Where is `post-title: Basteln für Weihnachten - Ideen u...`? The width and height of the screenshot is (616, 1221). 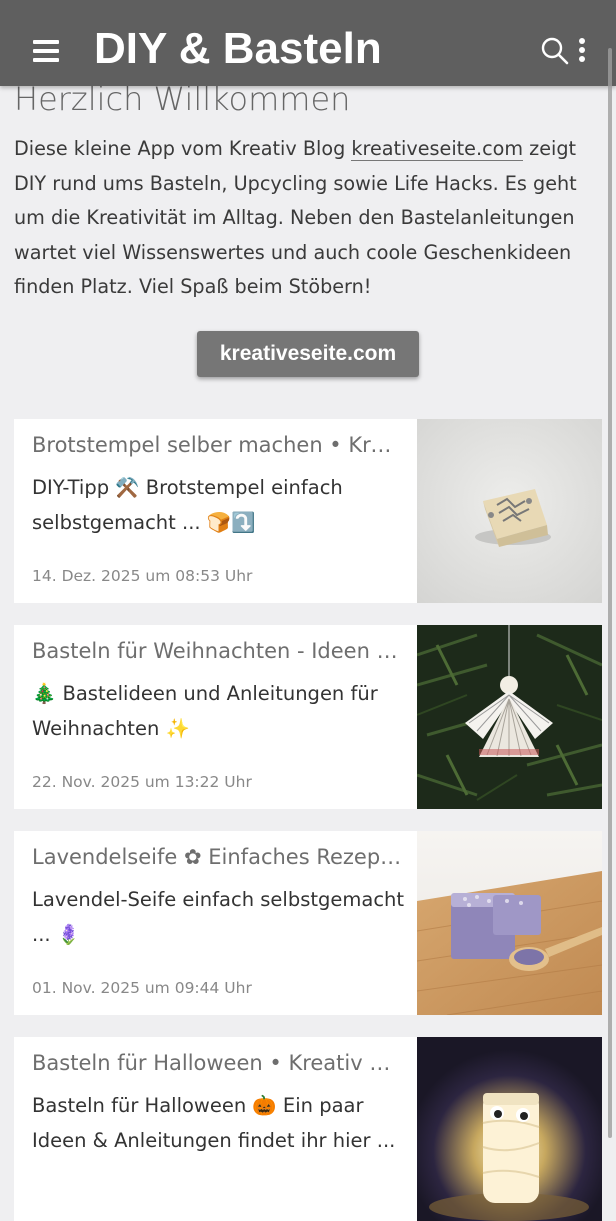 post-title: Basteln für Weihnachten - Ideen u... is located at coordinates (217, 651).